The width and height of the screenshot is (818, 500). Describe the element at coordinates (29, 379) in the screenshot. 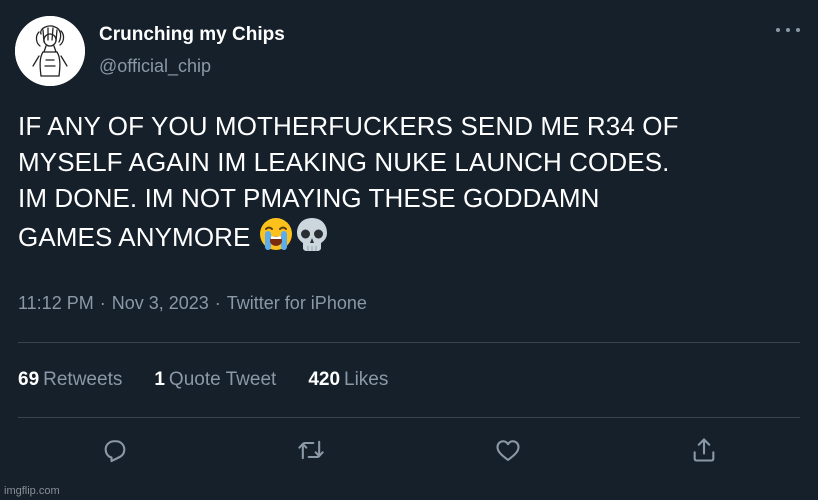

I see `retweets-count: 69` at that location.